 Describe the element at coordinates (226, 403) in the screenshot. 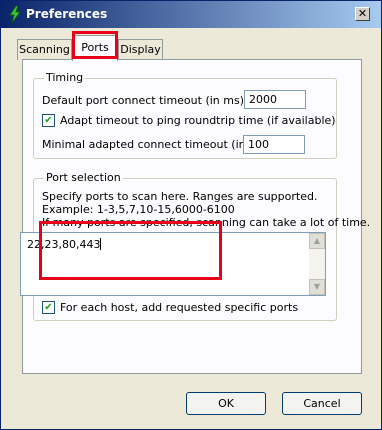

I see `ok-button: OK` at that location.